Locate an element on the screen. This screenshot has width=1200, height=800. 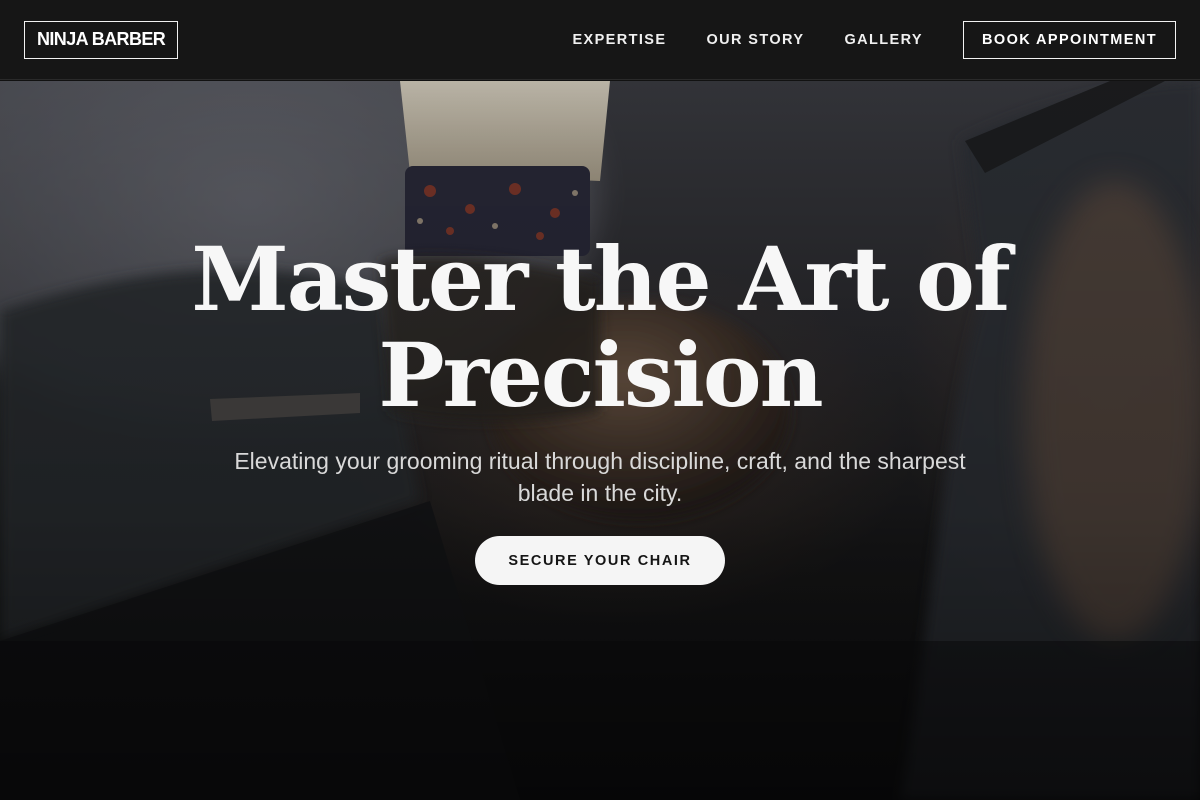
logo: NINJA BARBER is located at coordinates (101, 39).